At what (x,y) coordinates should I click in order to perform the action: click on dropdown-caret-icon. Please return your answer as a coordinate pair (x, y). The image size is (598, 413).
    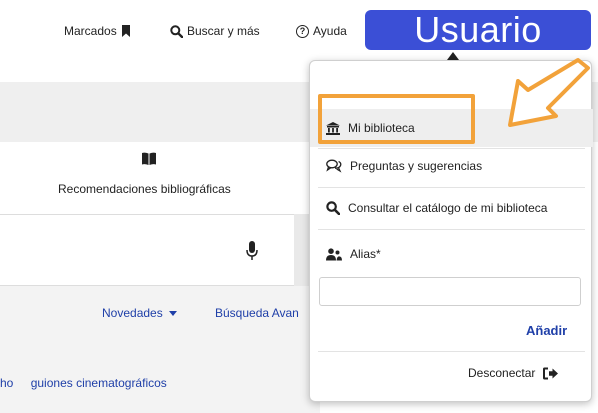
    Looking at the image, I should click on (453, 56).